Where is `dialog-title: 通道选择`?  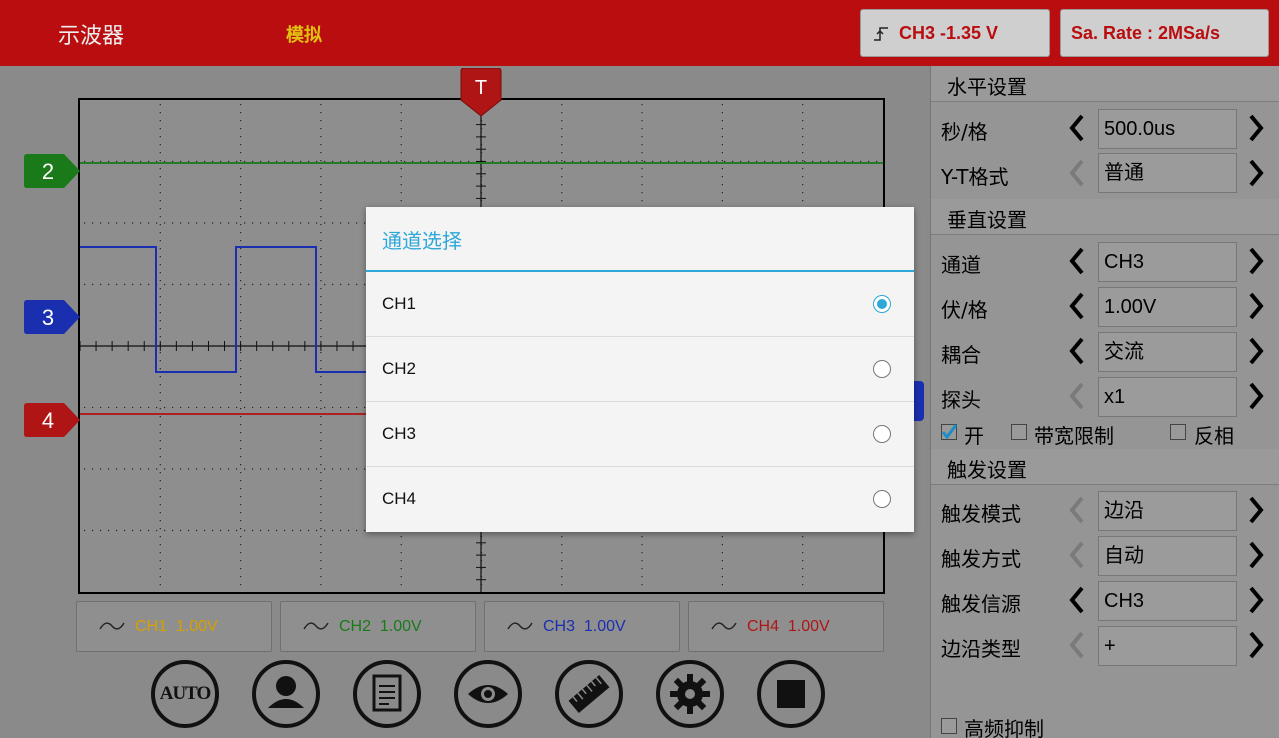 dialog-title: 通道选择 is located at coordinates (422, 241).